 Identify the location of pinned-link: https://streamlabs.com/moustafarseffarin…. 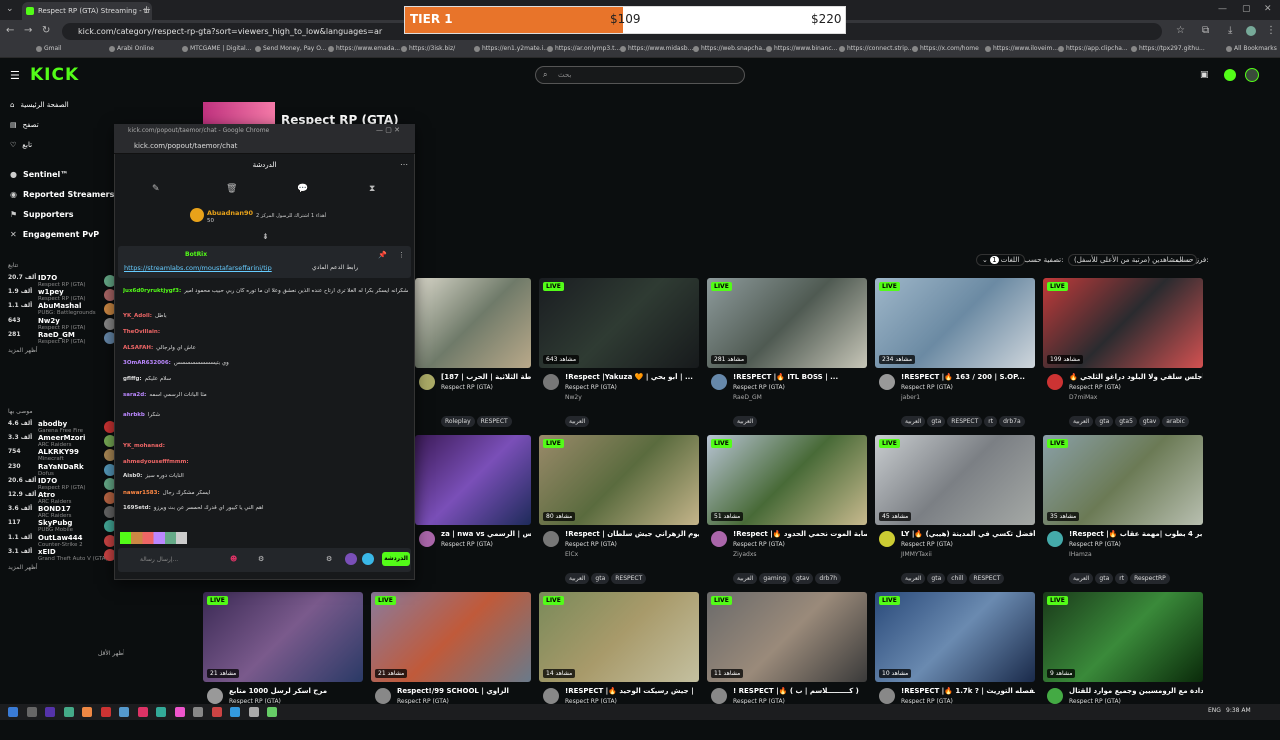
(198, 268).